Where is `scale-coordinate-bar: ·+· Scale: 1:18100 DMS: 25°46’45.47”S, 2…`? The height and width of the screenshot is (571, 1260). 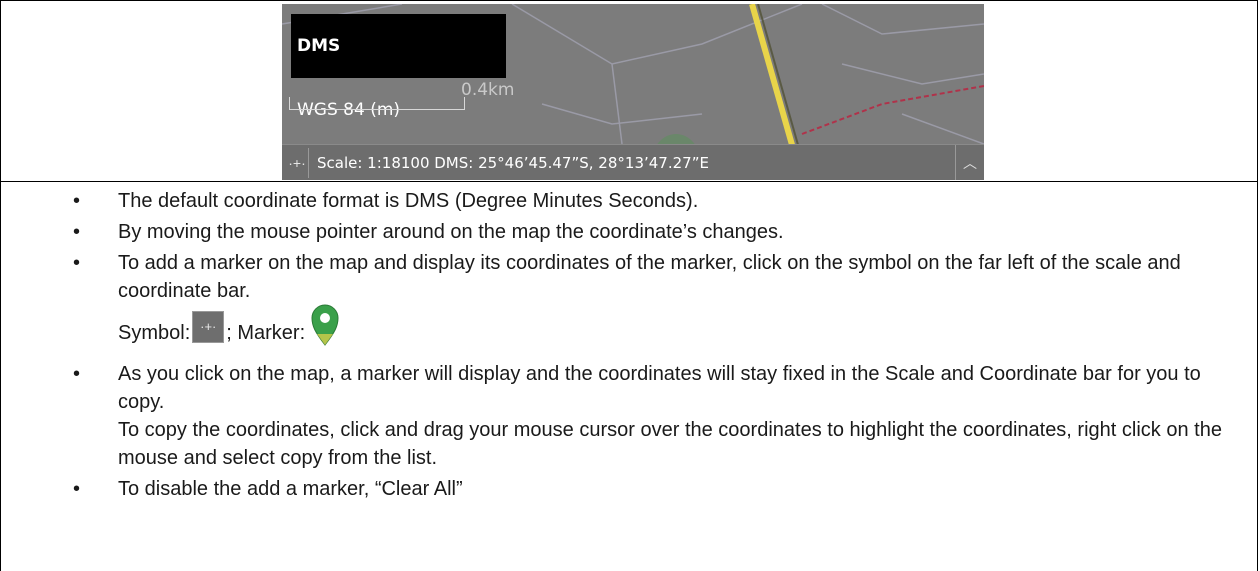
scale-coordinate-bar: ·+· Scale: 1:18100 DMS: 25°46’45.47”S, 2… is located at coordinates (633, 162).